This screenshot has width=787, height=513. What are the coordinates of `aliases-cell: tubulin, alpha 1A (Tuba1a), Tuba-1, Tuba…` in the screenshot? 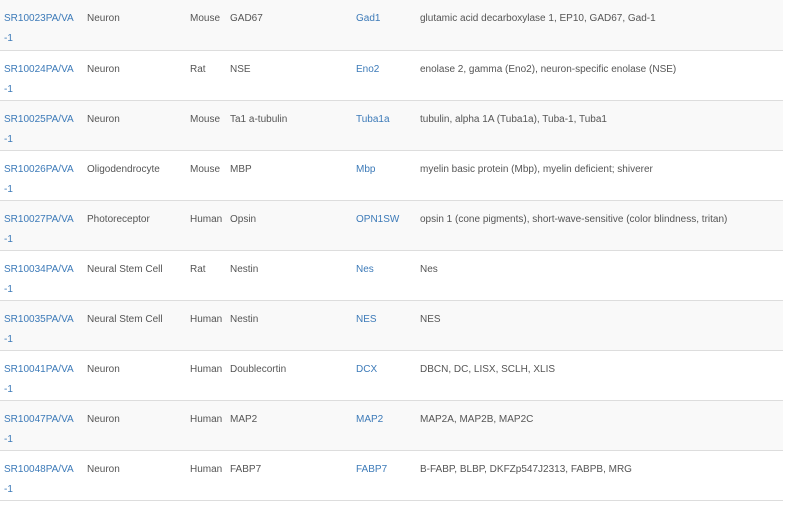 It's located at (599, 125).